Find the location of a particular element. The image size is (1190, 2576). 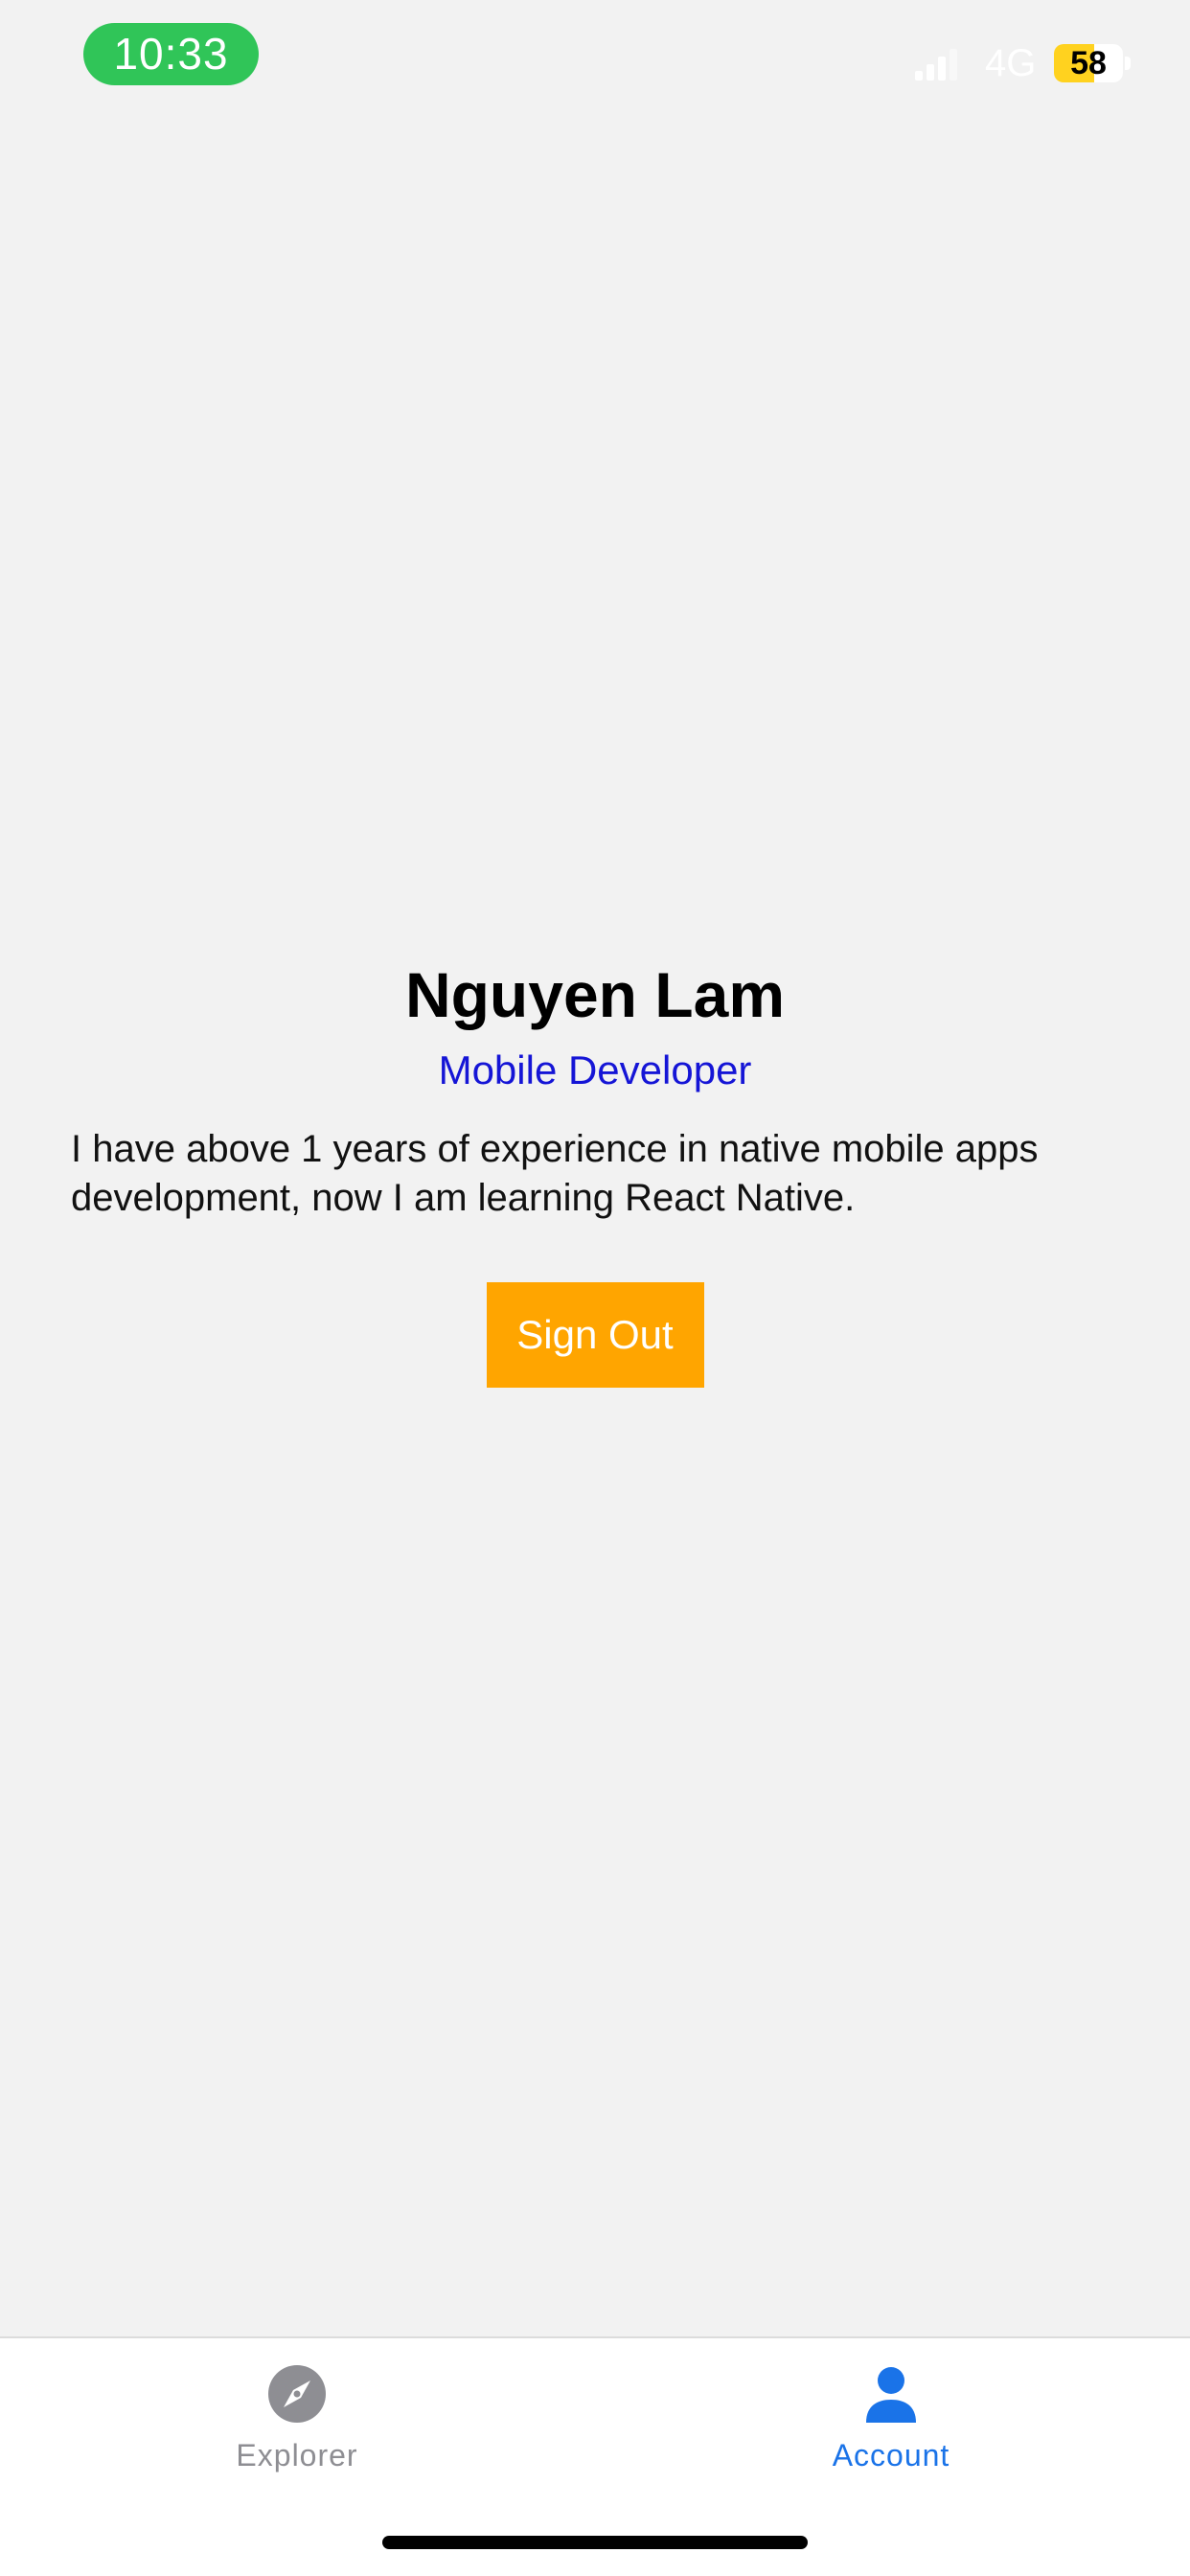

battery-icon: 58 is located at coordinates (1093, 63).